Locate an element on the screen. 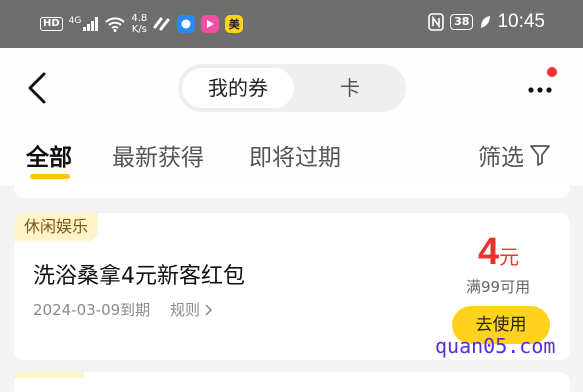 This screenshot has height=392, width=583. meituan-app-icon: 美 is located at coordinates (234, 24).